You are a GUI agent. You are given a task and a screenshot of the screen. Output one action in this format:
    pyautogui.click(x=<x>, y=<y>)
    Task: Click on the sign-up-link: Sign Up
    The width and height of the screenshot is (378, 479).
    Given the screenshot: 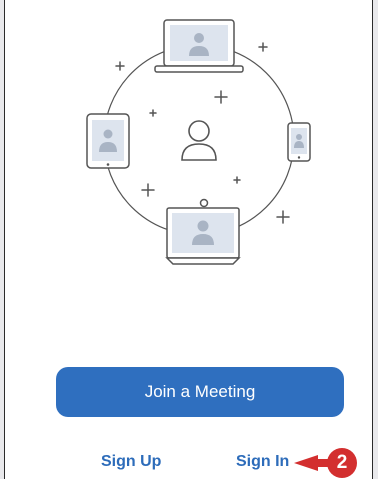 What is the action you would take?
    pyautogui.click(x=131, y=462)
    